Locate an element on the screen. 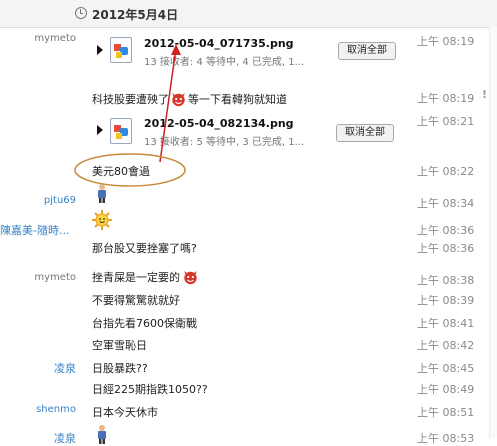  annotation-ellipse is located at coordinates (130, 170).